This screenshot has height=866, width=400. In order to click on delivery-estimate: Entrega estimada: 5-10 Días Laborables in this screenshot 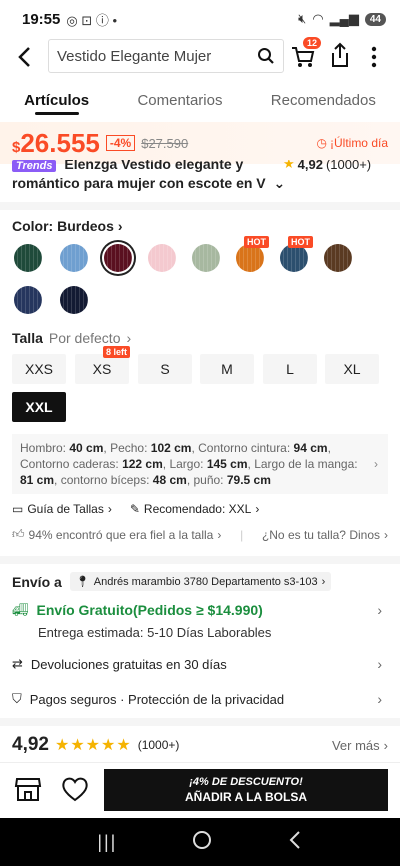, I will do `click(155, 632)`.